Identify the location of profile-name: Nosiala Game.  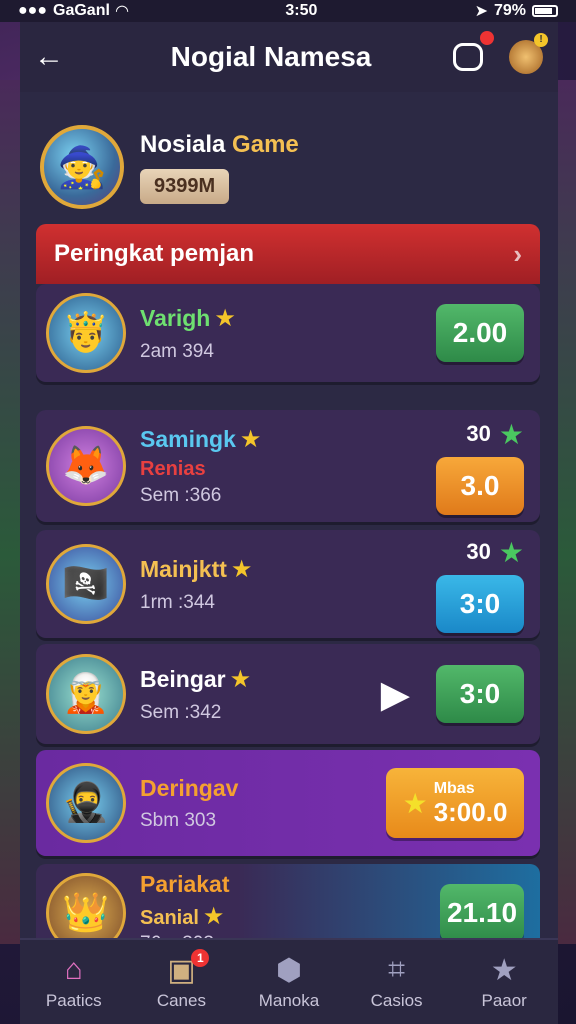
(219, 145).